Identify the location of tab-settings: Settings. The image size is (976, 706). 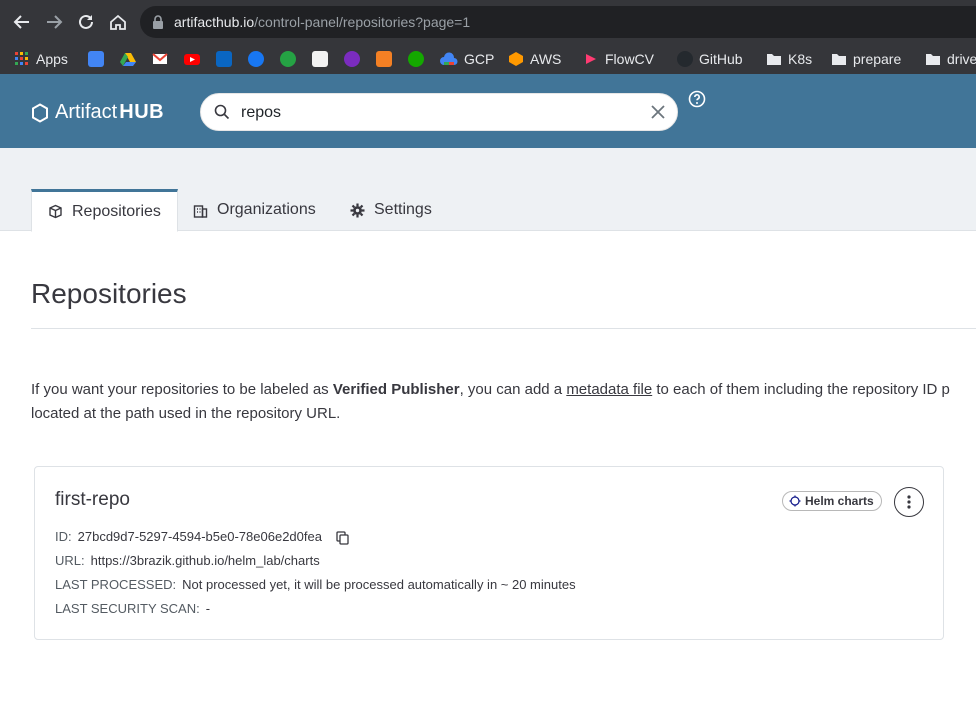
(391, 210).